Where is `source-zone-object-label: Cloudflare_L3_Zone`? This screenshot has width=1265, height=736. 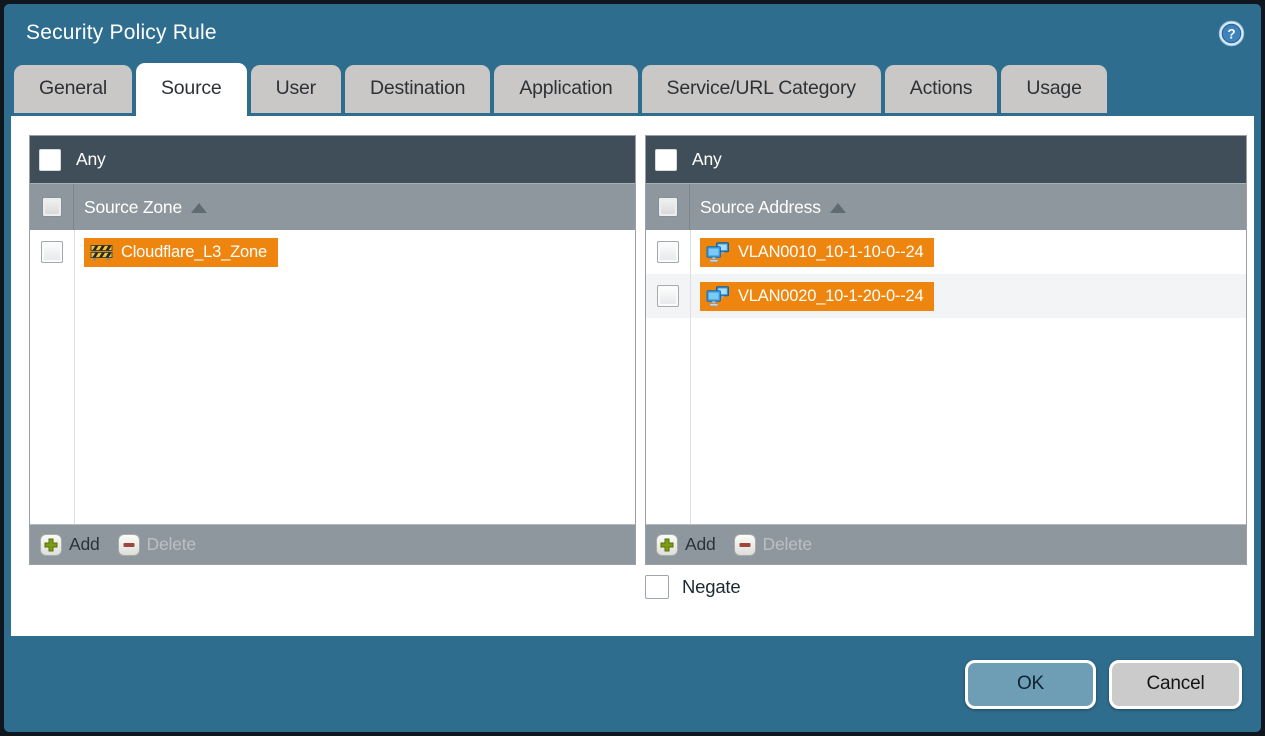
source-zone-object-label: Cloudflare_L3_Zone is located at coordinates (194, 251).